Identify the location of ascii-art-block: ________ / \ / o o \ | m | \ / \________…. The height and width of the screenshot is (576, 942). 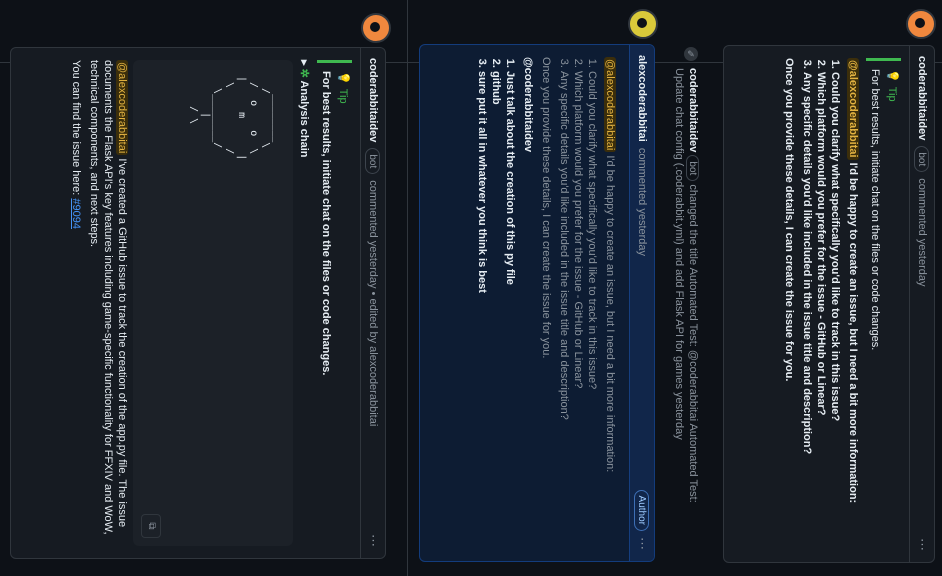
(213, 303).